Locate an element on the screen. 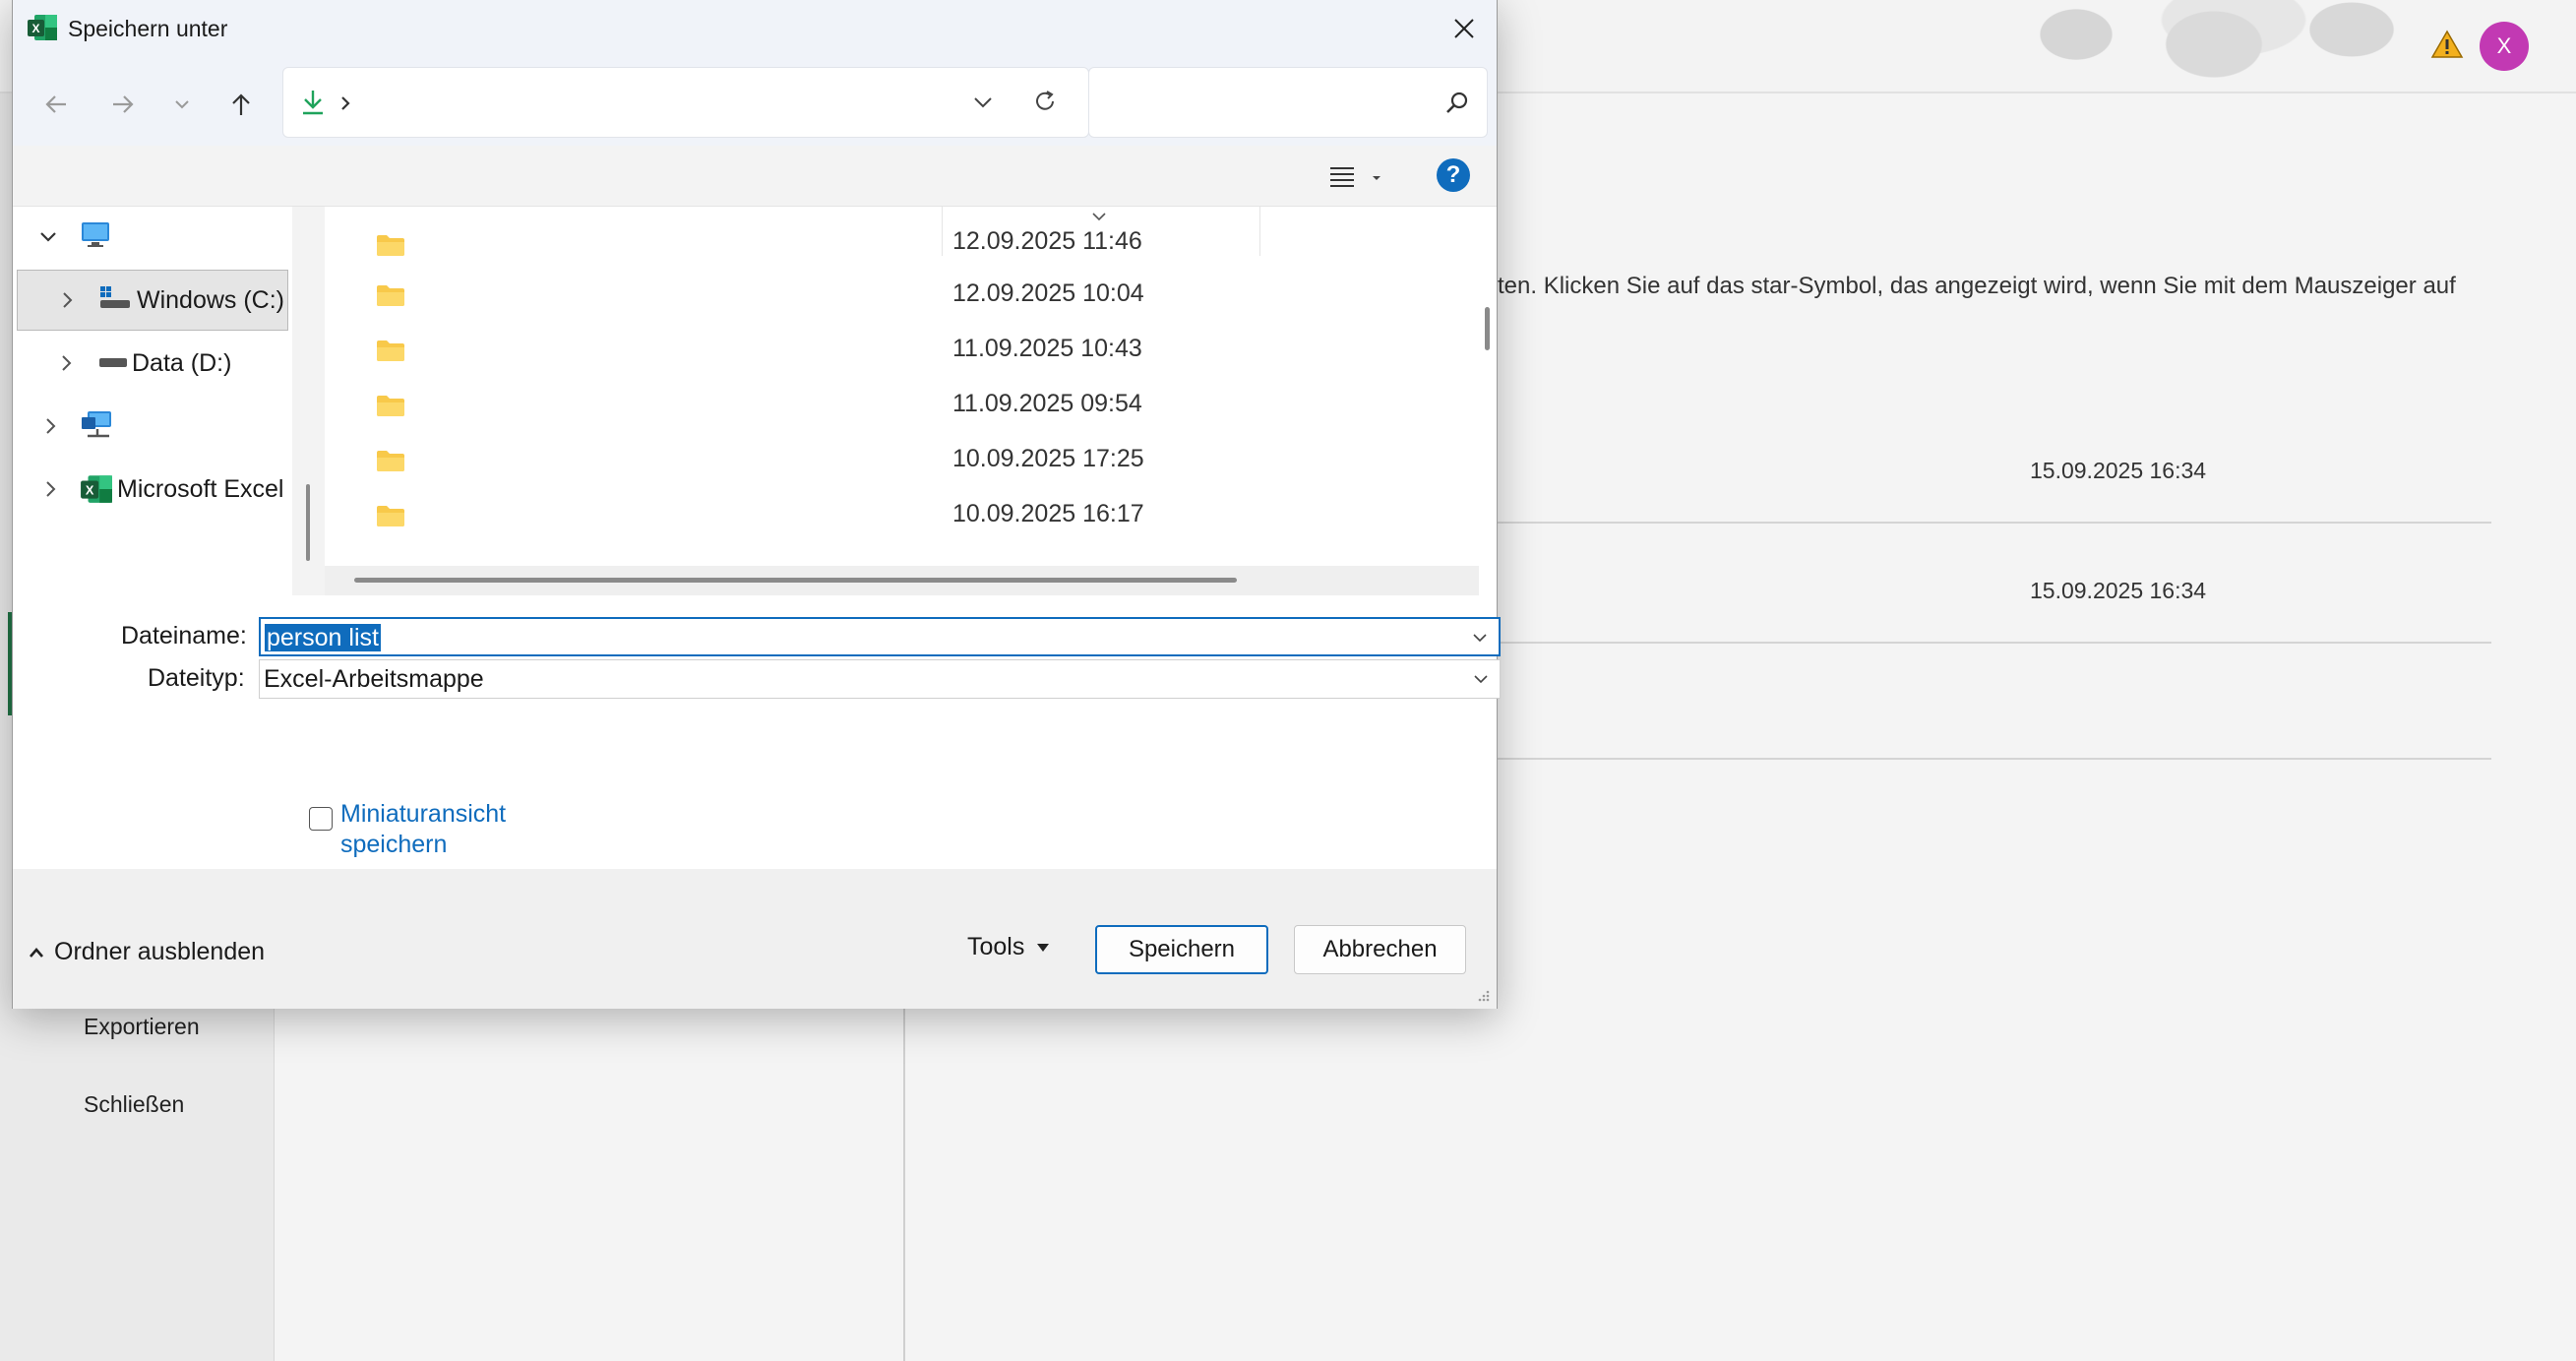 This screenshot has height=1361, width=2576. address-bar is located at coordinates (685, 102).